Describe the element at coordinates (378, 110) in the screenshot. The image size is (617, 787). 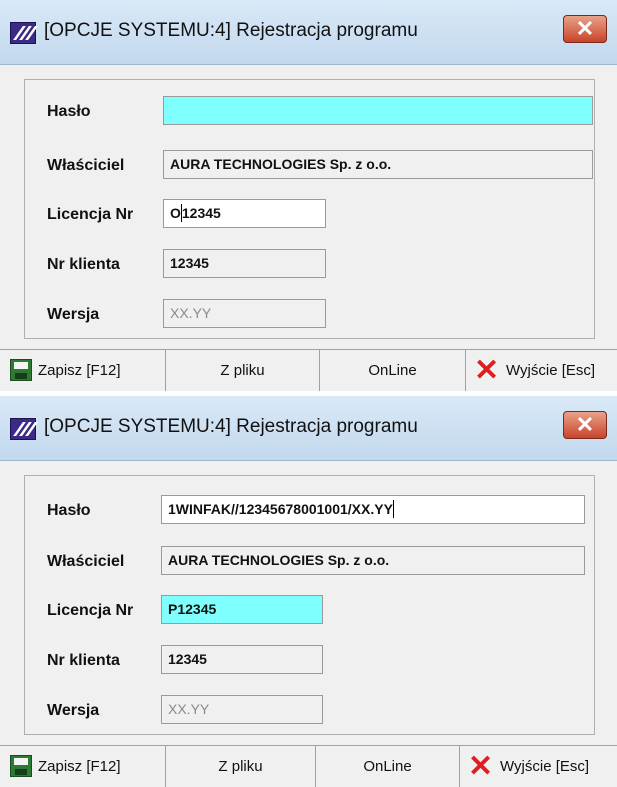
I see `haslo-input` at that location.